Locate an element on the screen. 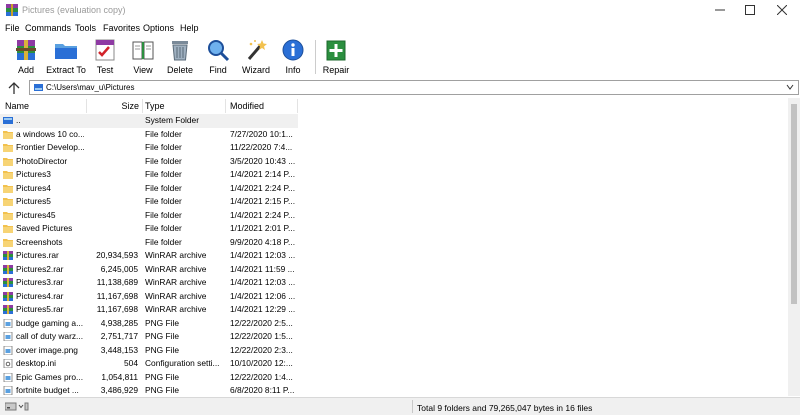 The width and height of the screenshot is (800, 415). chevron-down-icon is located at coordinates (790, 87).